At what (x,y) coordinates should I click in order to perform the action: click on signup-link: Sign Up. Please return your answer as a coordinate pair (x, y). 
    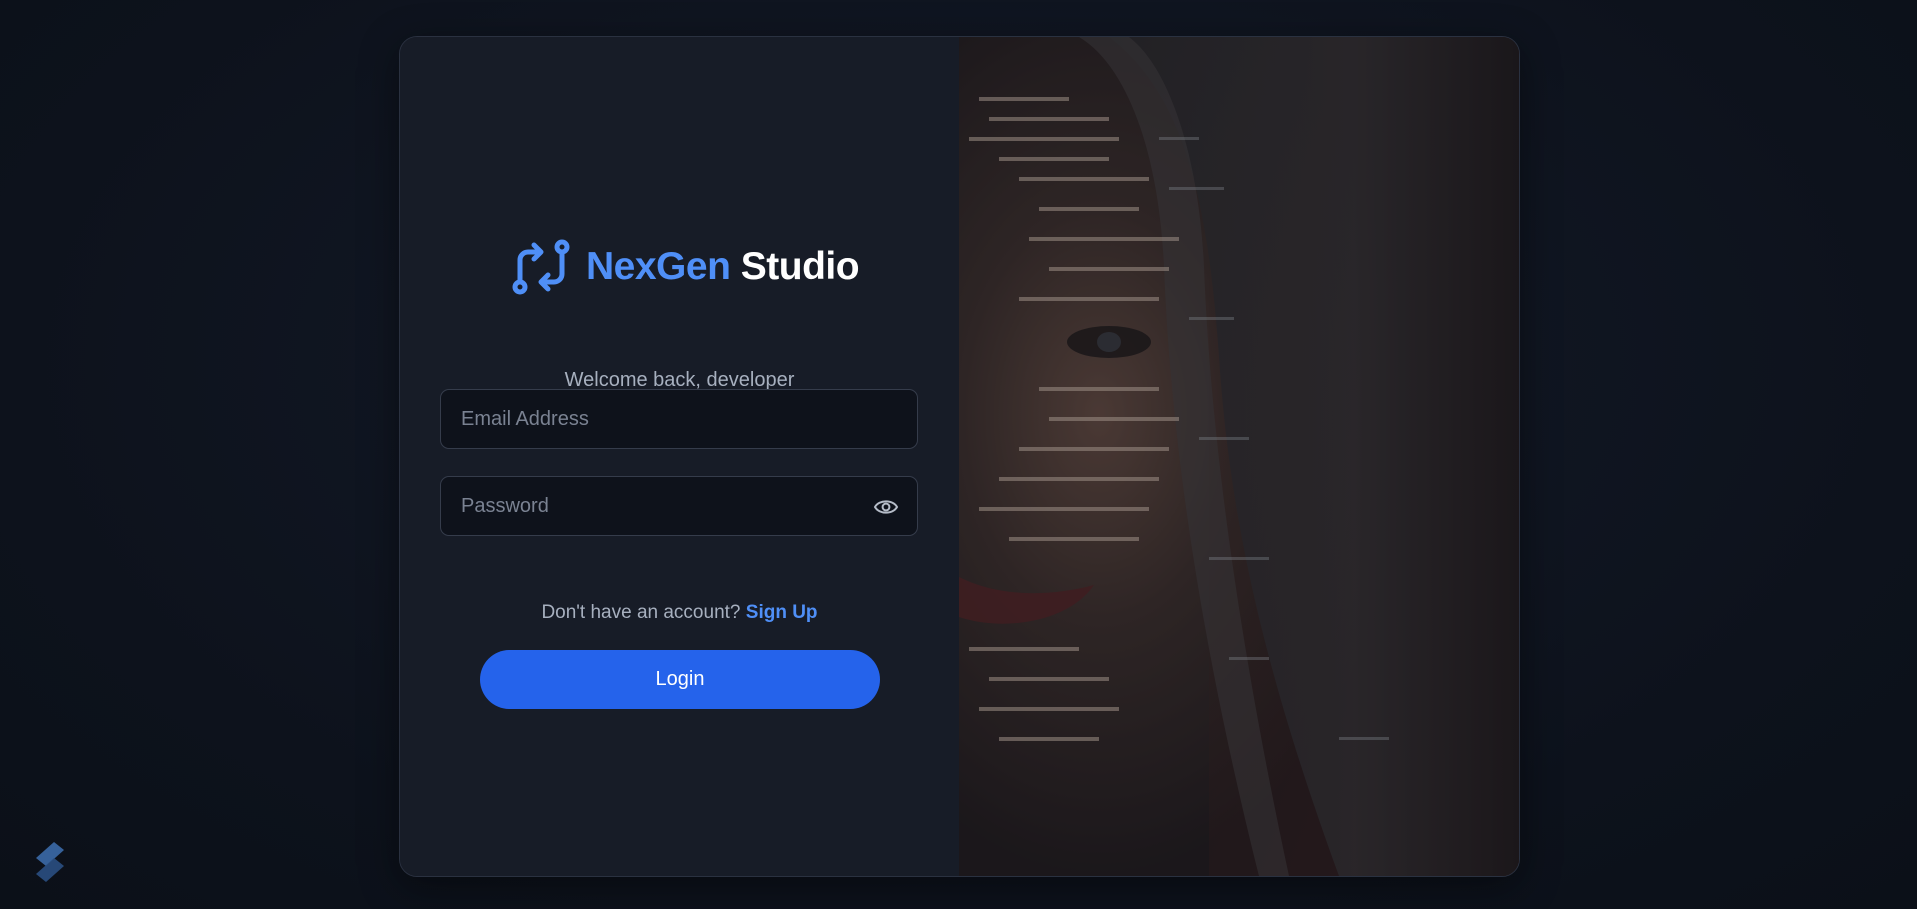
    Looking at the image, I should click on (782, 612).